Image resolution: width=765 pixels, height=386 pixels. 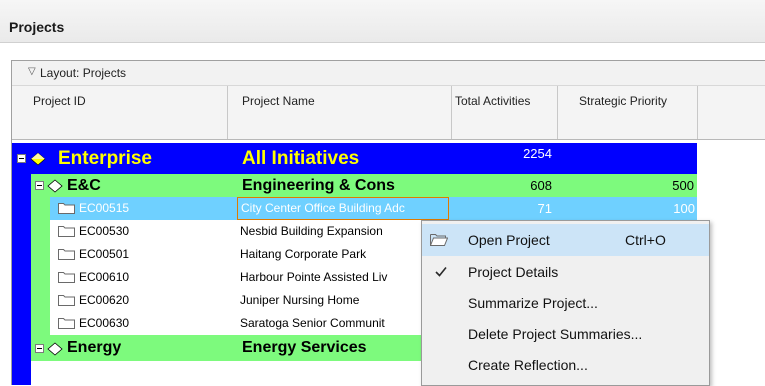 What do you see at coordinates (37, 27) in the screenshot?
I see `panel-title: Projects` at bounding box center [37, 27].